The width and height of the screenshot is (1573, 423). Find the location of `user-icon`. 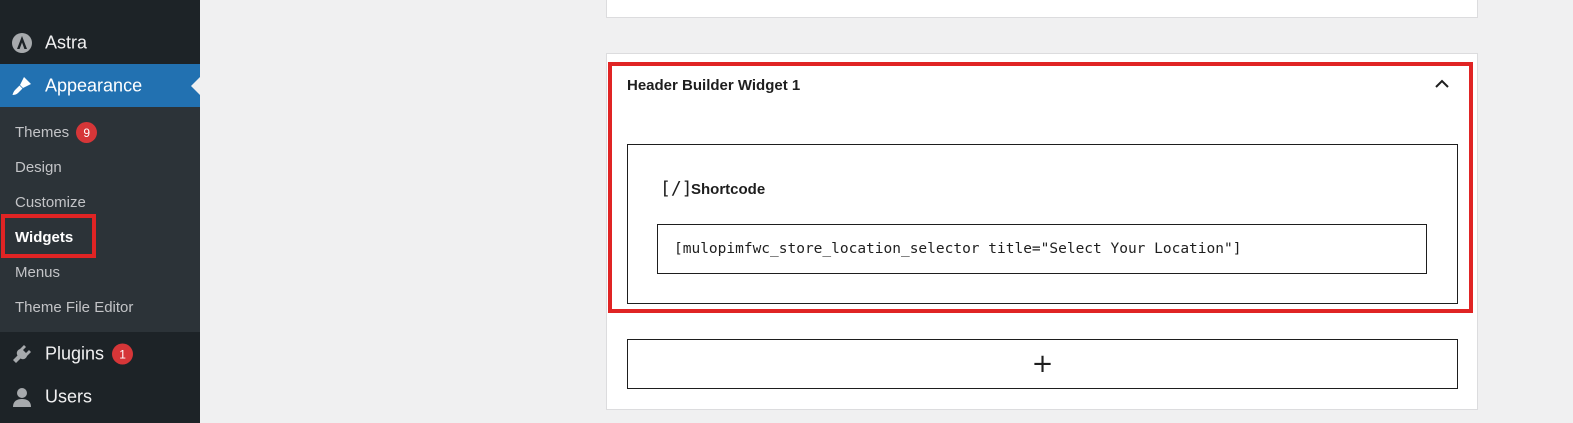

user-icon is located at coordinates (22, 397).